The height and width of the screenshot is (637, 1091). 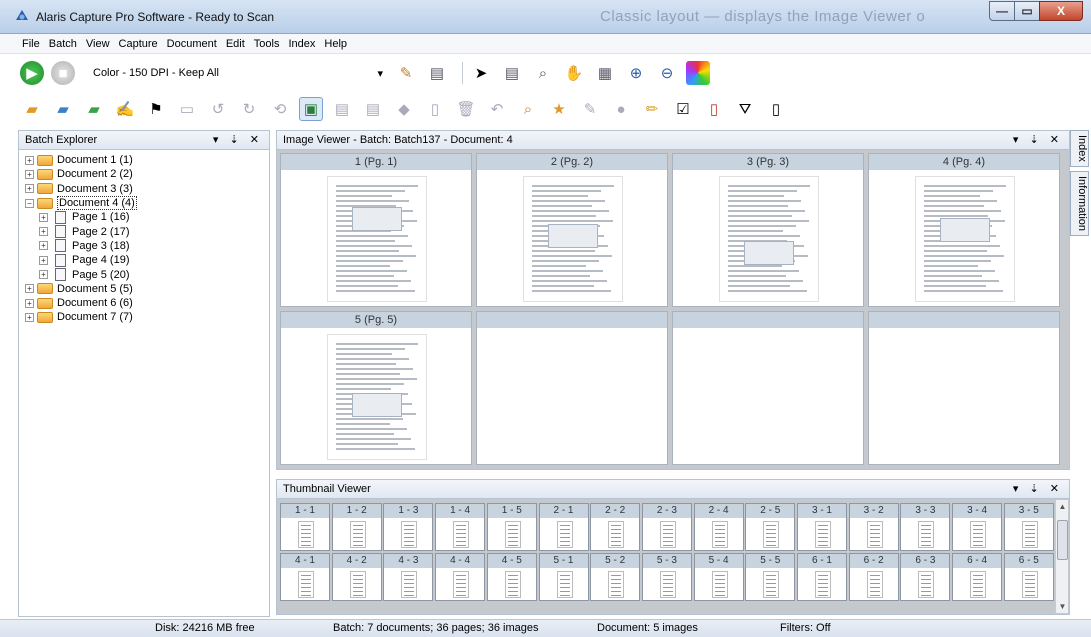 What do you see at coordinates (305, 577) in the screenshot?
I see `thumbnail: 4 - 1` at bounding box center [305, 577].